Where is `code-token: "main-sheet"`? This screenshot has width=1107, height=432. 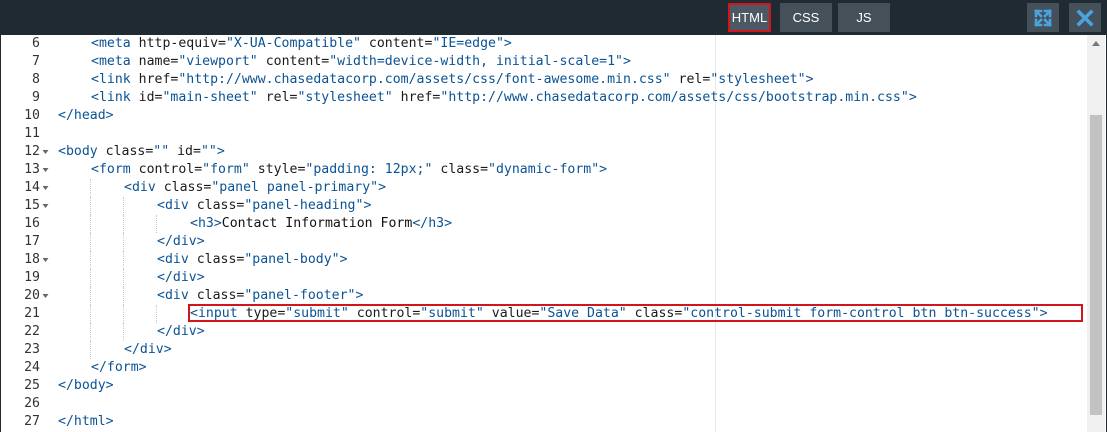 code-token: "main-sheet" is located at coordinates (210, 97).